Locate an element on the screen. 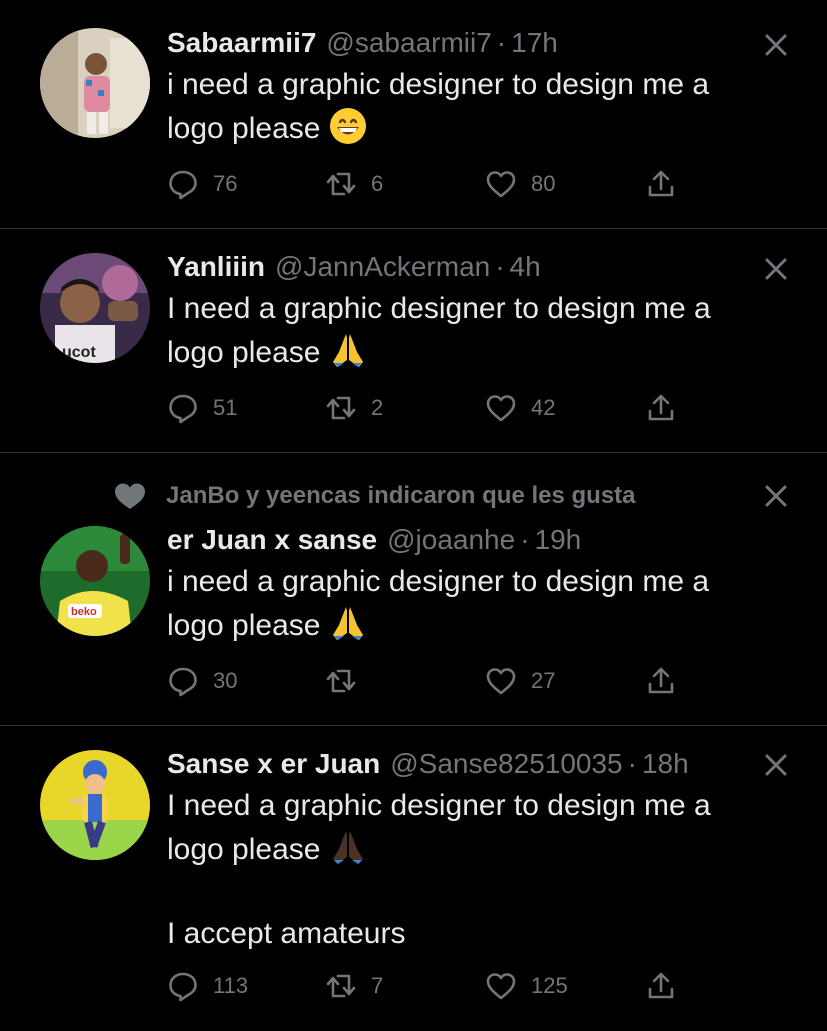 The width and height of the screenshot is (827, 1031). like-count: 125 is located at coordinates (549, 985).